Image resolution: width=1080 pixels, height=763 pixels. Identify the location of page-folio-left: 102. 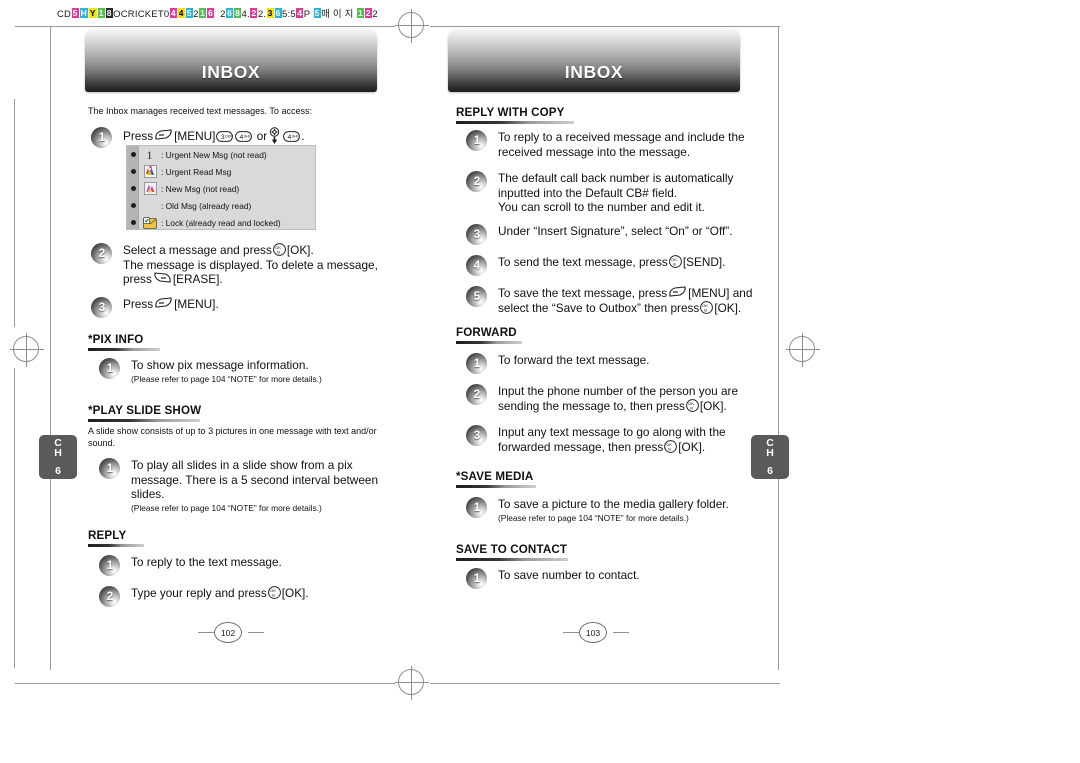
(231, 633).